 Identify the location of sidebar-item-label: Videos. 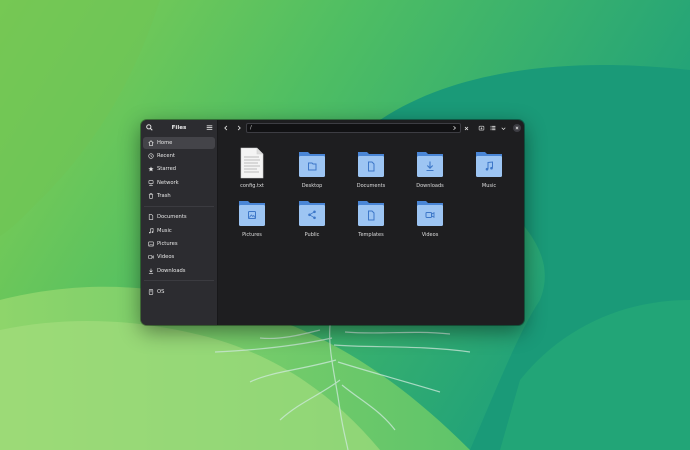
(166, 257).